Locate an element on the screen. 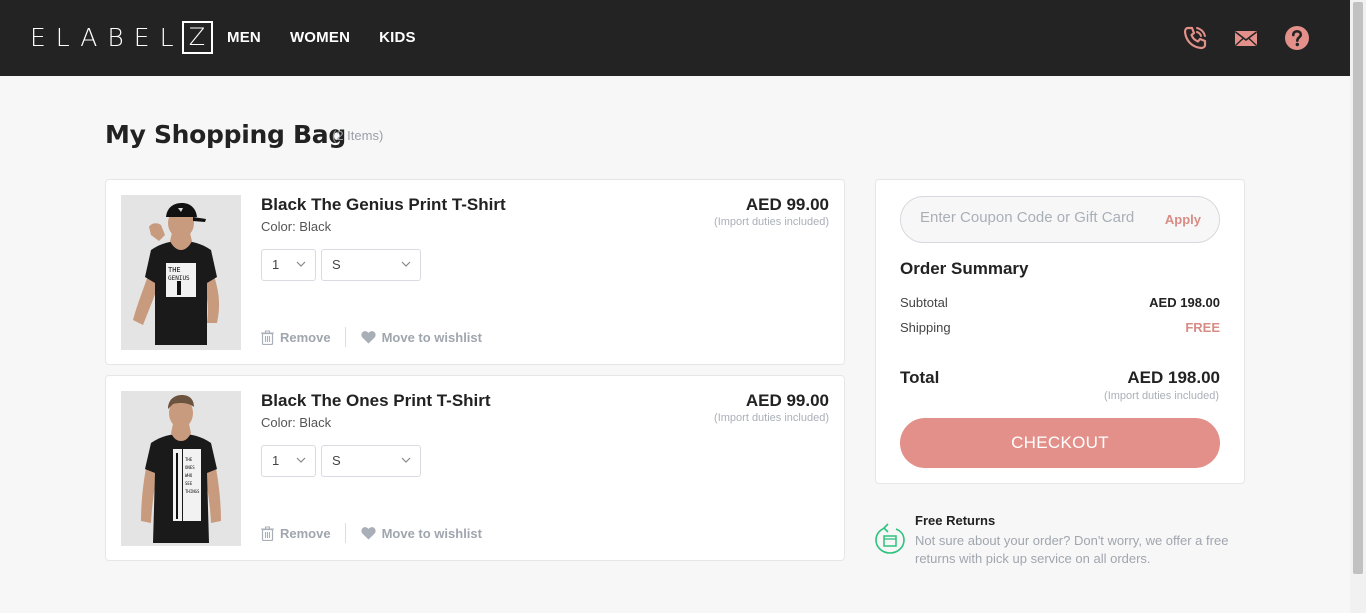  shipping-value: FREE is located at coordinates (1202, 327).